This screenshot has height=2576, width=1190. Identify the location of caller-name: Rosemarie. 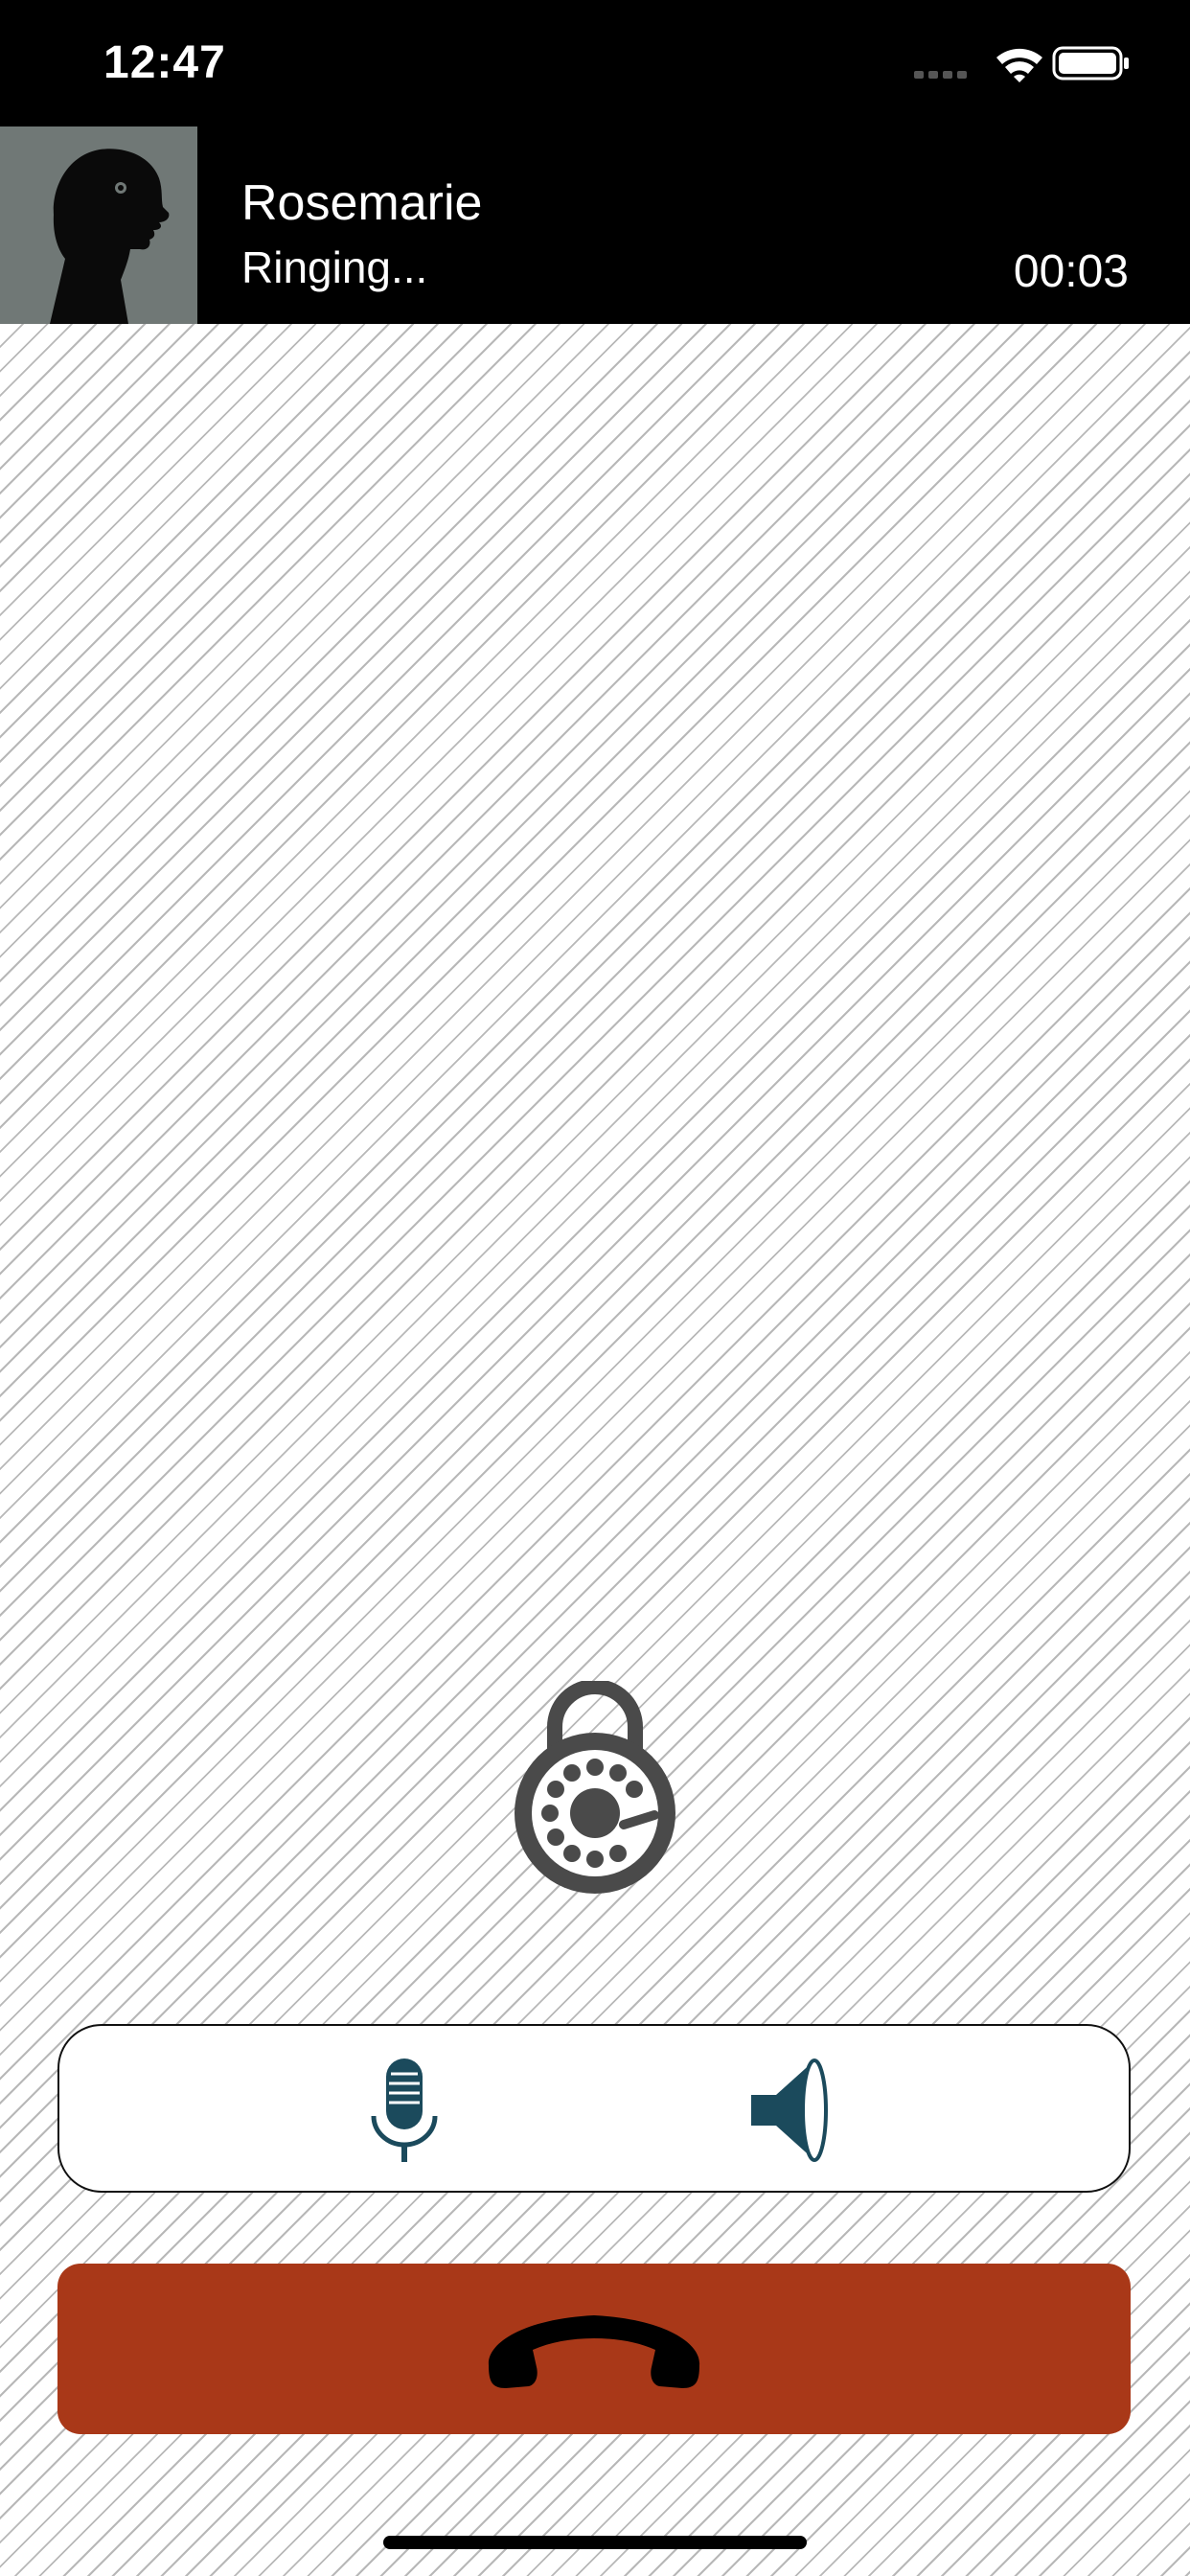
(362, 203).